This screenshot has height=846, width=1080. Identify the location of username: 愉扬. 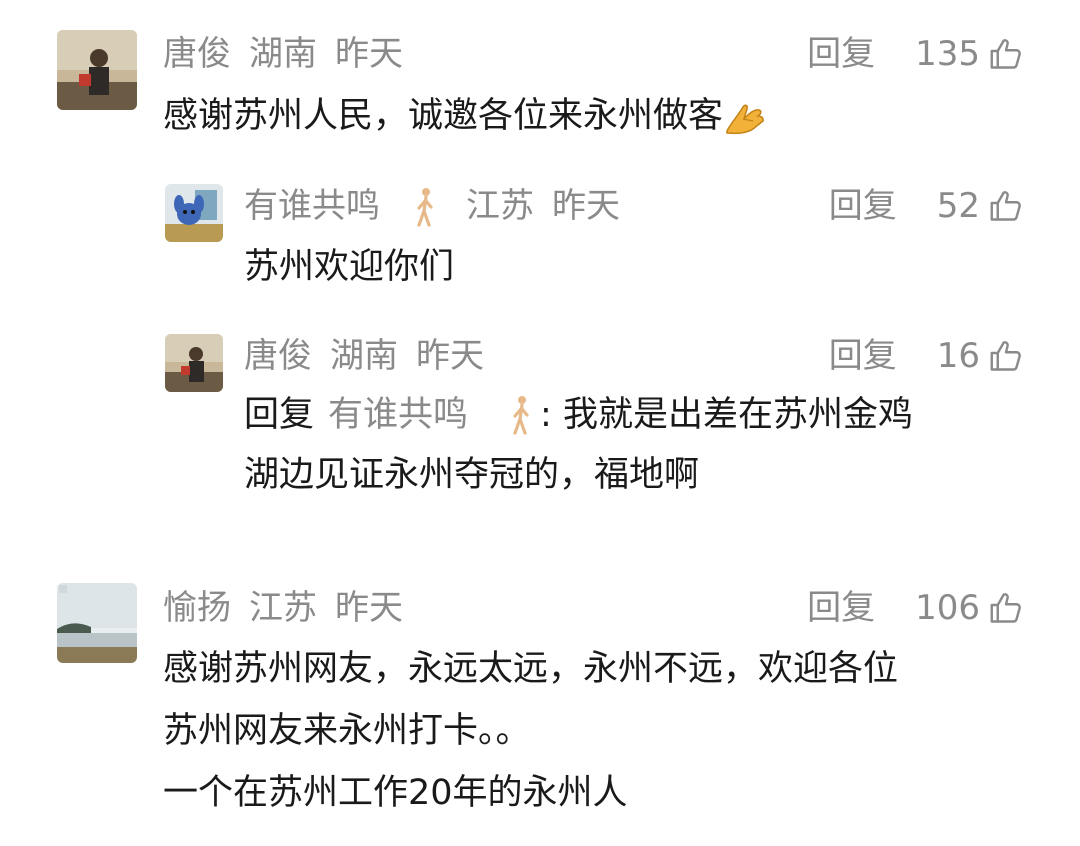
(197, 608).